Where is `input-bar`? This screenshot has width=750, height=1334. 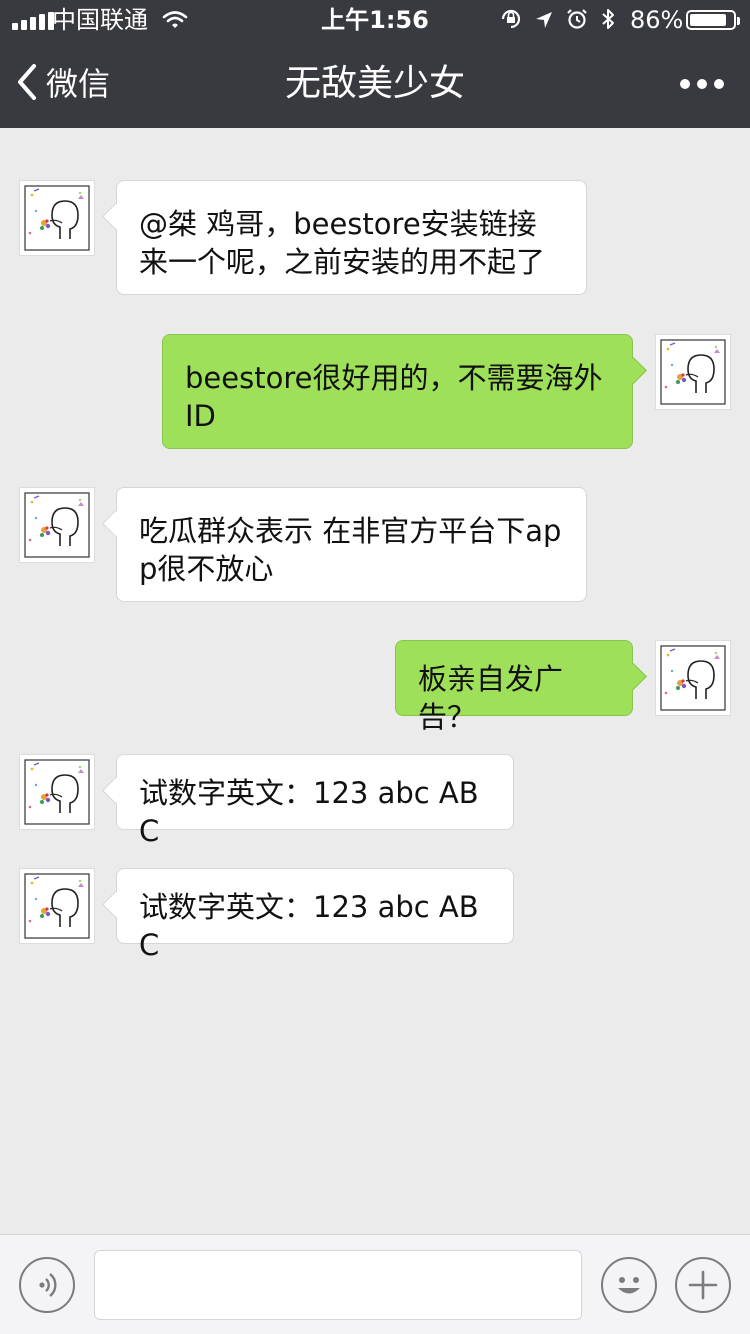 input-bar is located at coordinates (375, 1284).